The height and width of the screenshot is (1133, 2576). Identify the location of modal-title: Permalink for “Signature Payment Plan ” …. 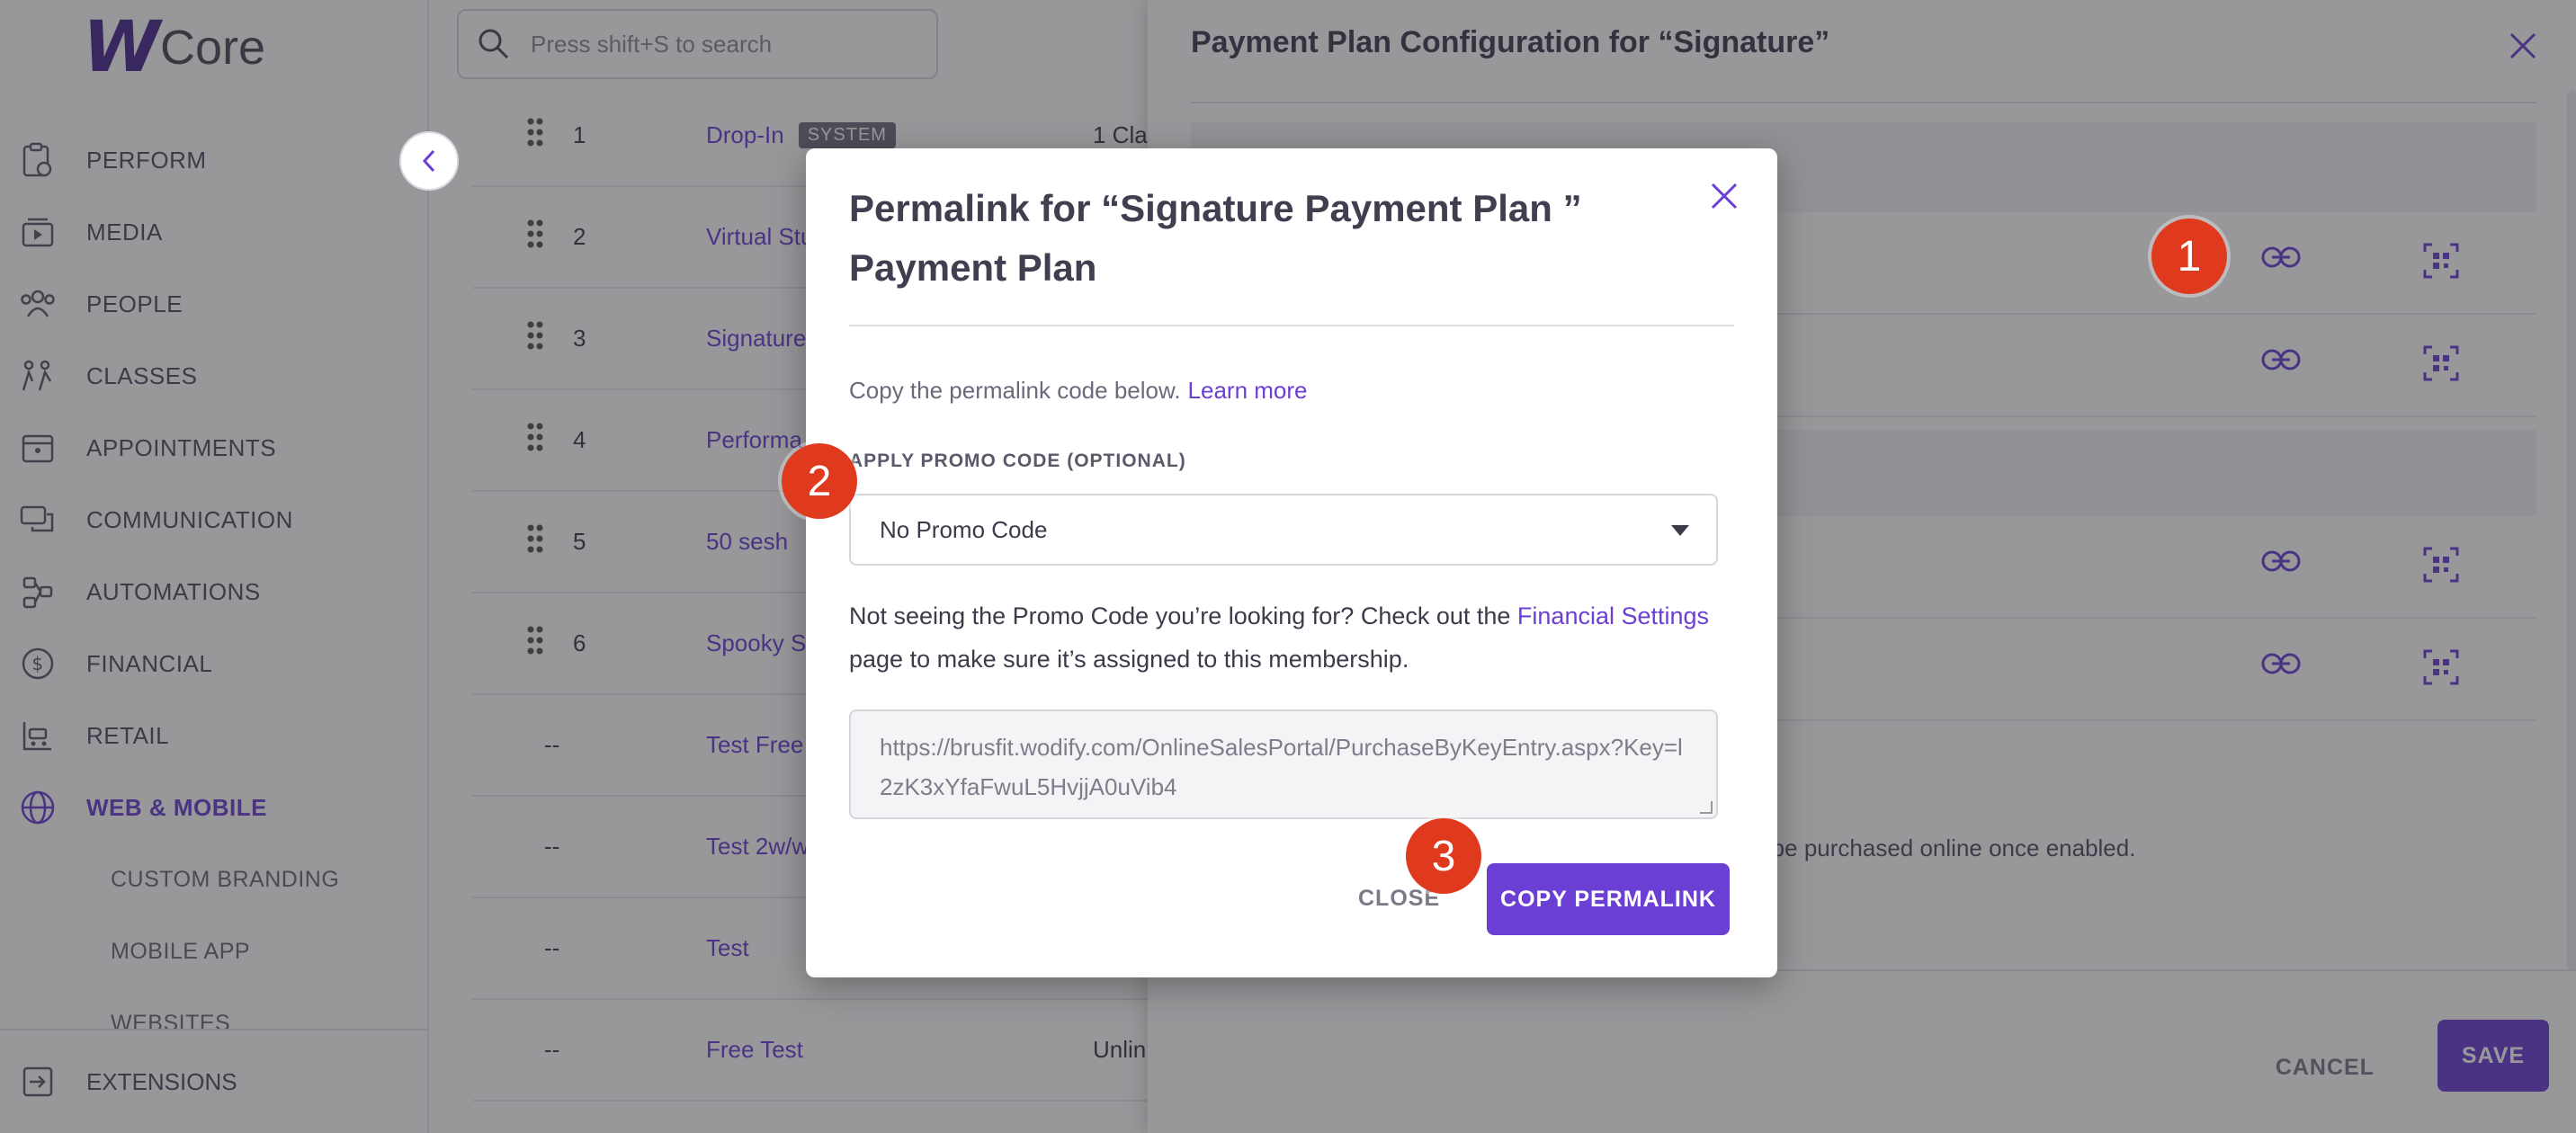
(1215, 238).